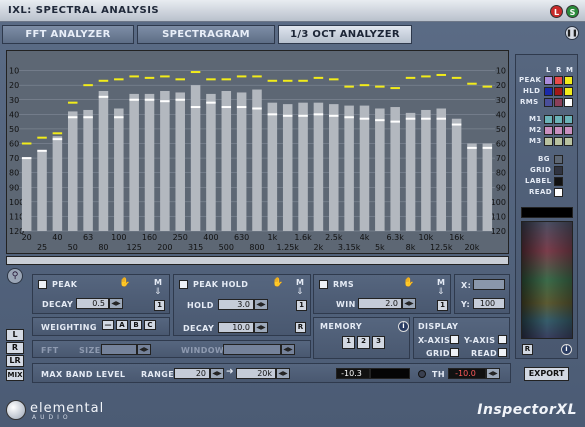 This screenshot has height=427, width=585. I want to click on swatch-rms-r, so click(558, 102).